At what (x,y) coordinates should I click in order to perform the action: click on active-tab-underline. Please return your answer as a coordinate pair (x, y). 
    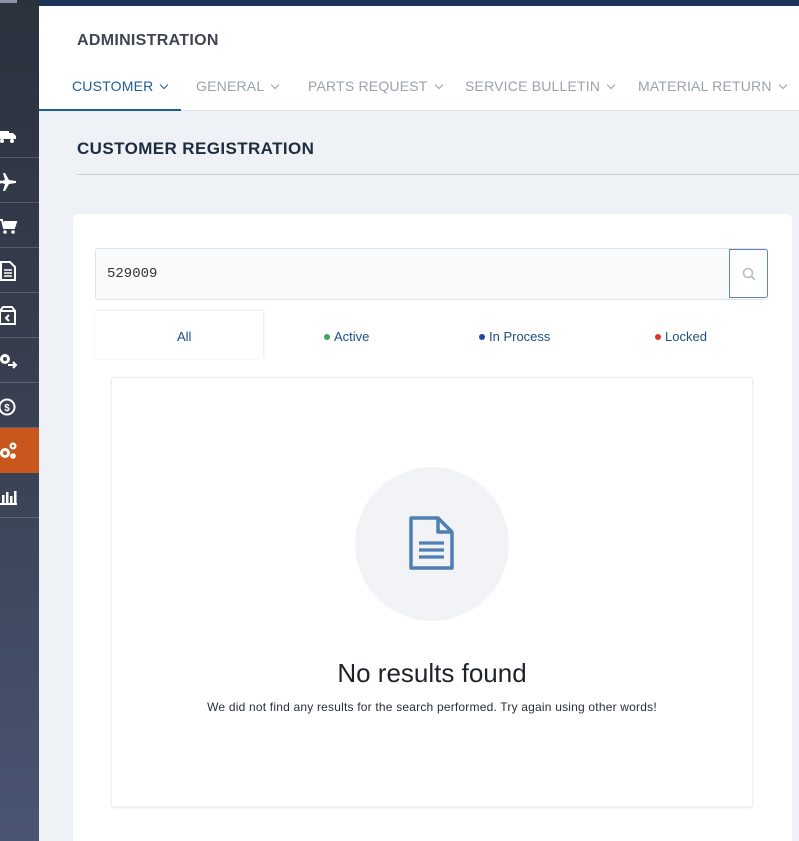
    Looking at the image, I should click on (110, 110).